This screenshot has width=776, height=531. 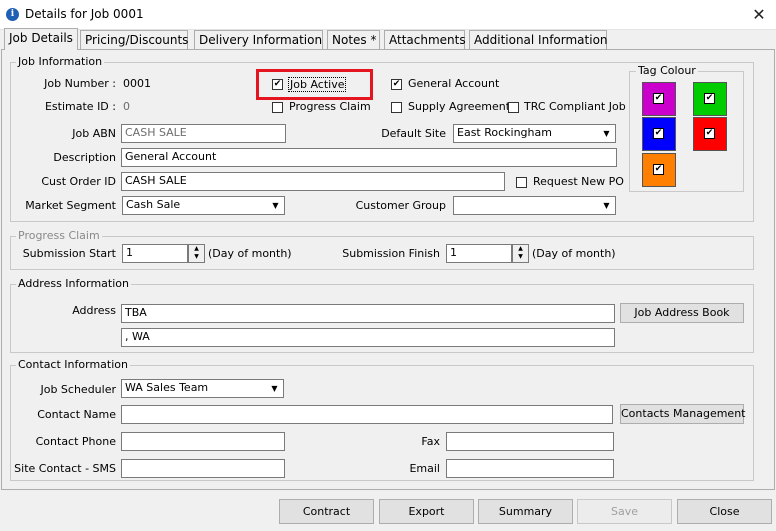 I want to click on close-button: Close, so click(x=724, y=511).